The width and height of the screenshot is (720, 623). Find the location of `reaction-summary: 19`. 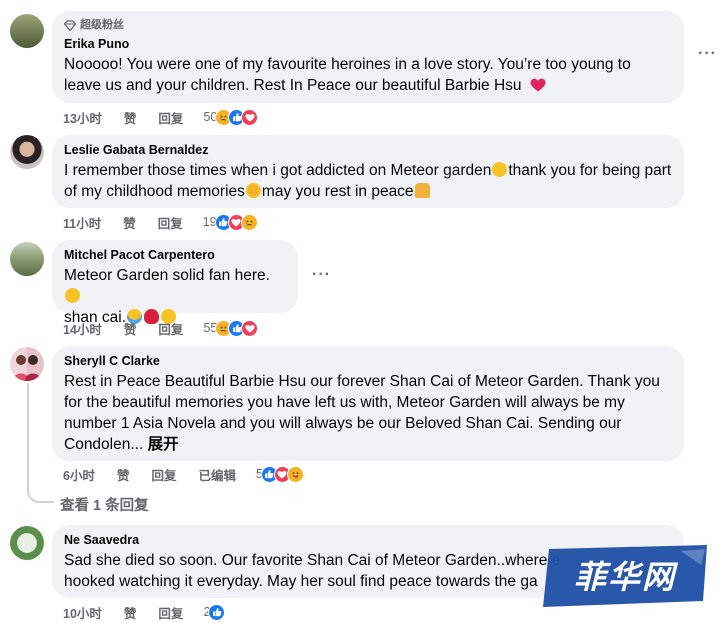

reaction-summary: 19 is located at coordinates (230, 222).